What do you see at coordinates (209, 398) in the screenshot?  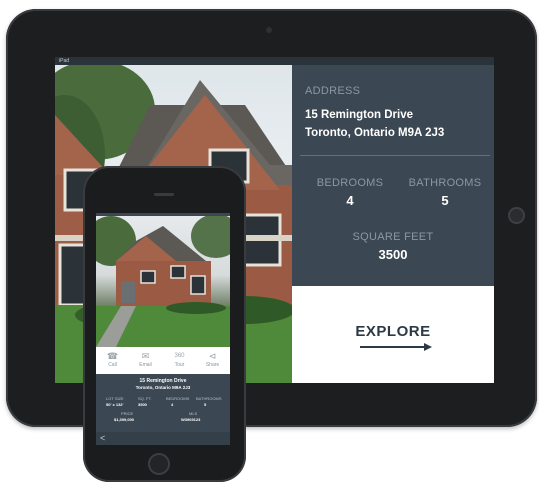 I see `phone-bathrooms-label: BATHROOMS` at bounding box center [209, 398].